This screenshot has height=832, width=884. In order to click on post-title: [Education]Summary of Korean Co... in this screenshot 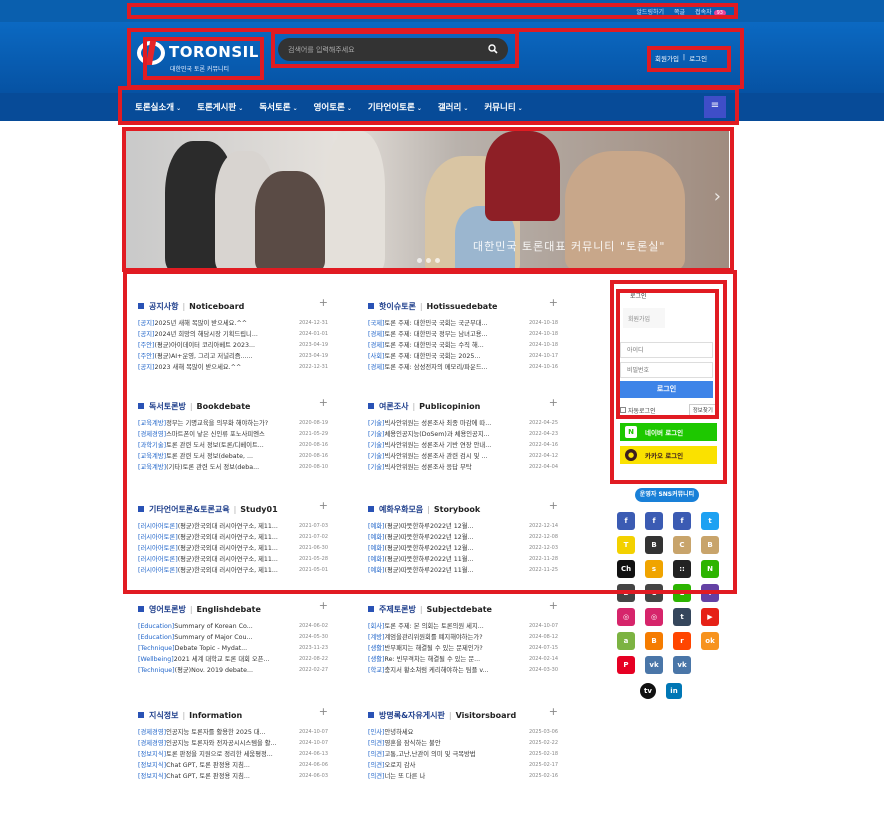, I will do `click(213, 626)`.